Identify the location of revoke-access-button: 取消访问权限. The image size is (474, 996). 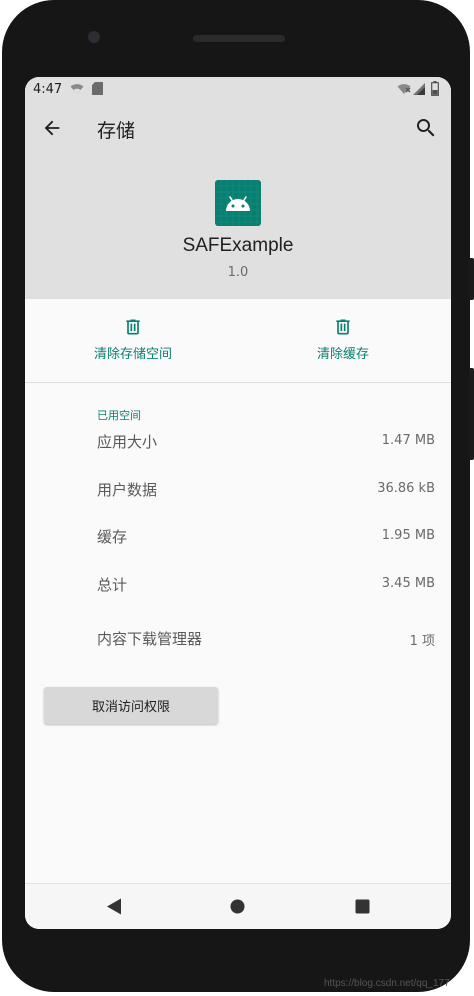
(131, 705).